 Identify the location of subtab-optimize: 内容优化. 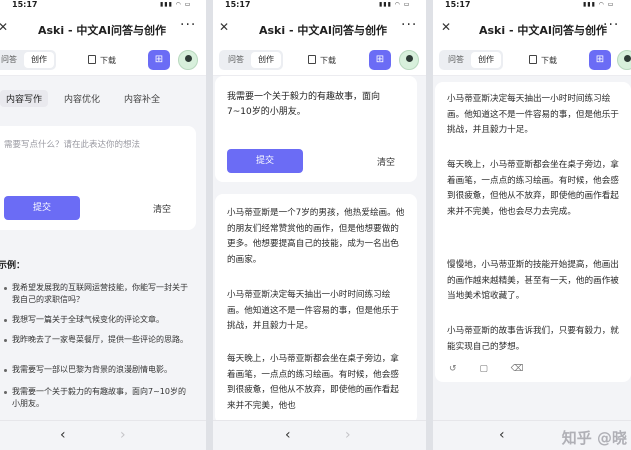
(82, 98).